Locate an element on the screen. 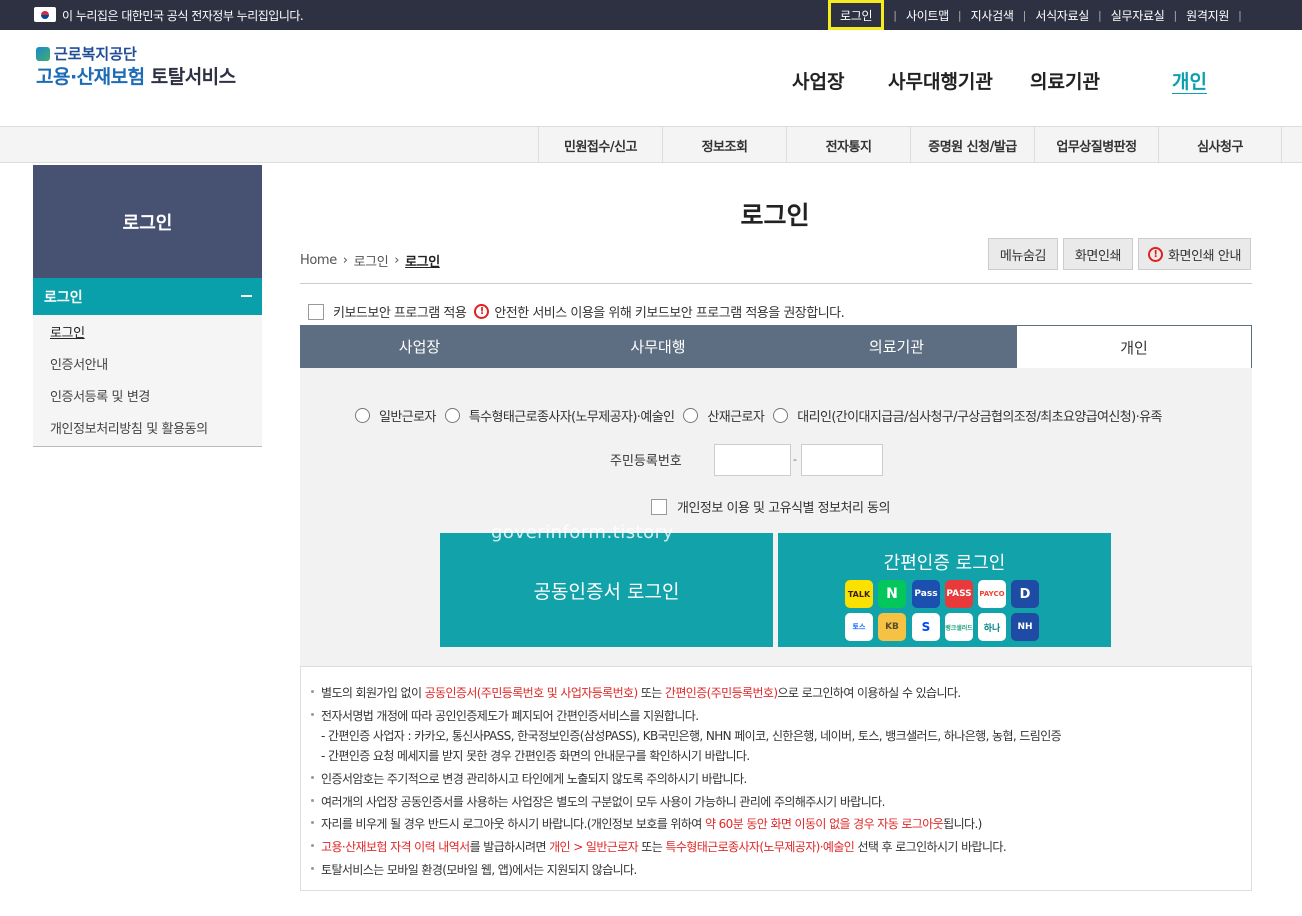 This screenshot has width=1302, height=916. login-link-highlight: 로그인 is located at coordinates (856, 15).